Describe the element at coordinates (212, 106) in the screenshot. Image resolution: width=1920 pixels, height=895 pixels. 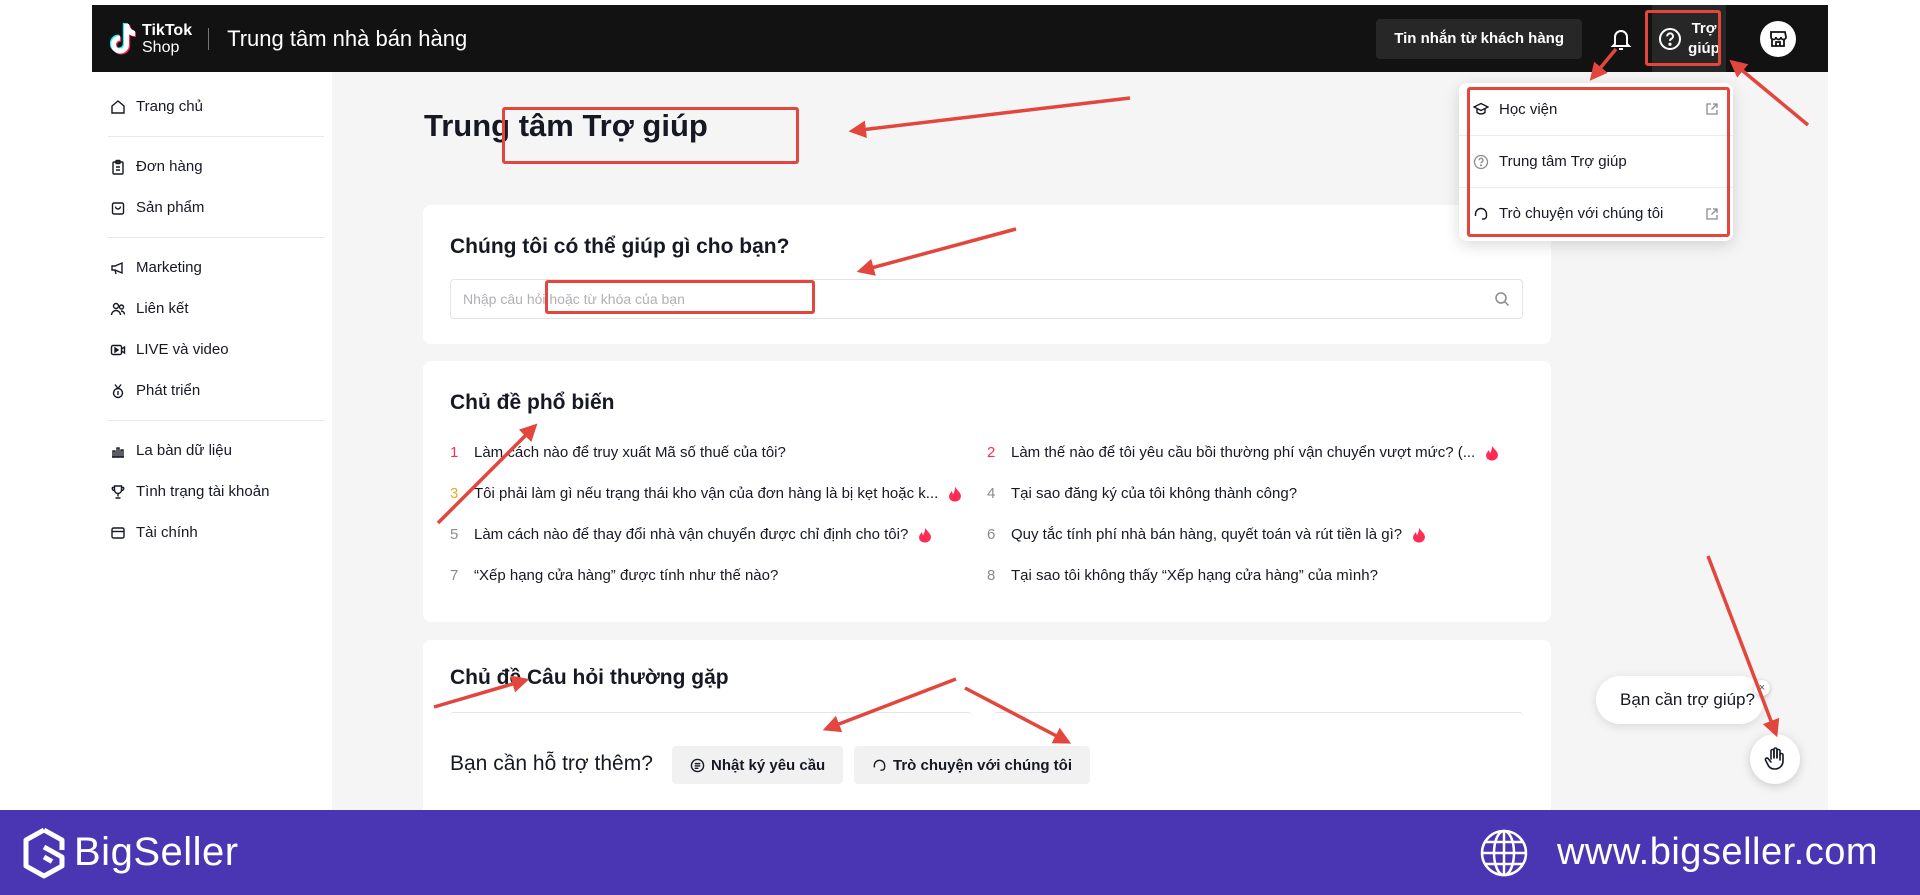
I see `sidebar-item-home: Trang chủ` at that location.